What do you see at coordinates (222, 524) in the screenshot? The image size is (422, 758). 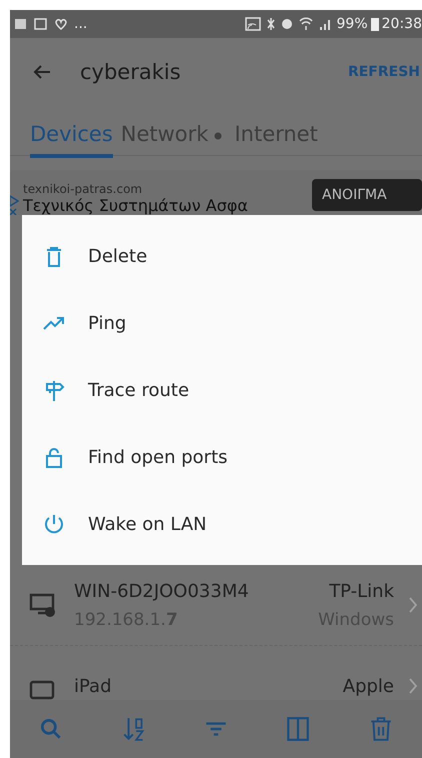 I see `menu-item: Wake on LAN` at bounding box center [222, 524].